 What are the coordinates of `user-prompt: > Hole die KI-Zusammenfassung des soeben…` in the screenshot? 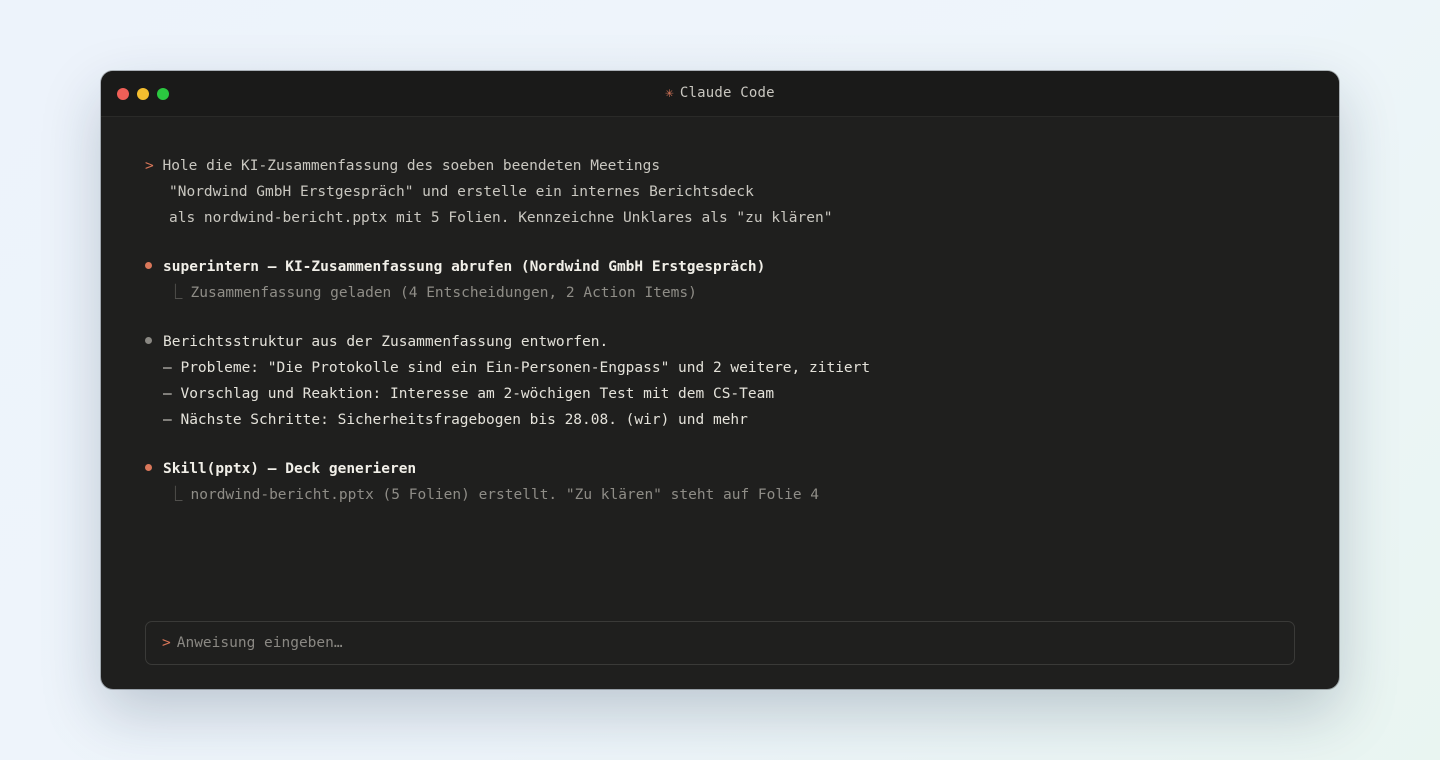 It's located at (722, 192).